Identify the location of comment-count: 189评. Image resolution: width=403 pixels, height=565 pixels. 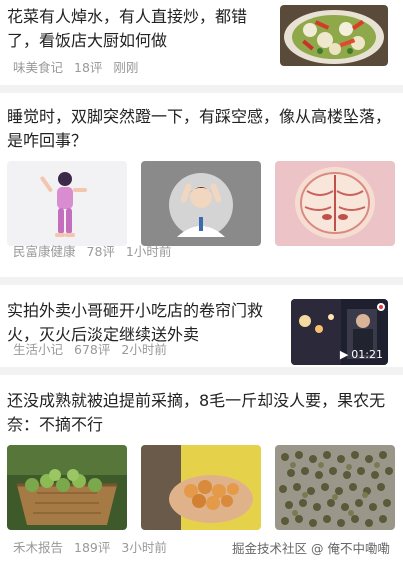
(92, 547).